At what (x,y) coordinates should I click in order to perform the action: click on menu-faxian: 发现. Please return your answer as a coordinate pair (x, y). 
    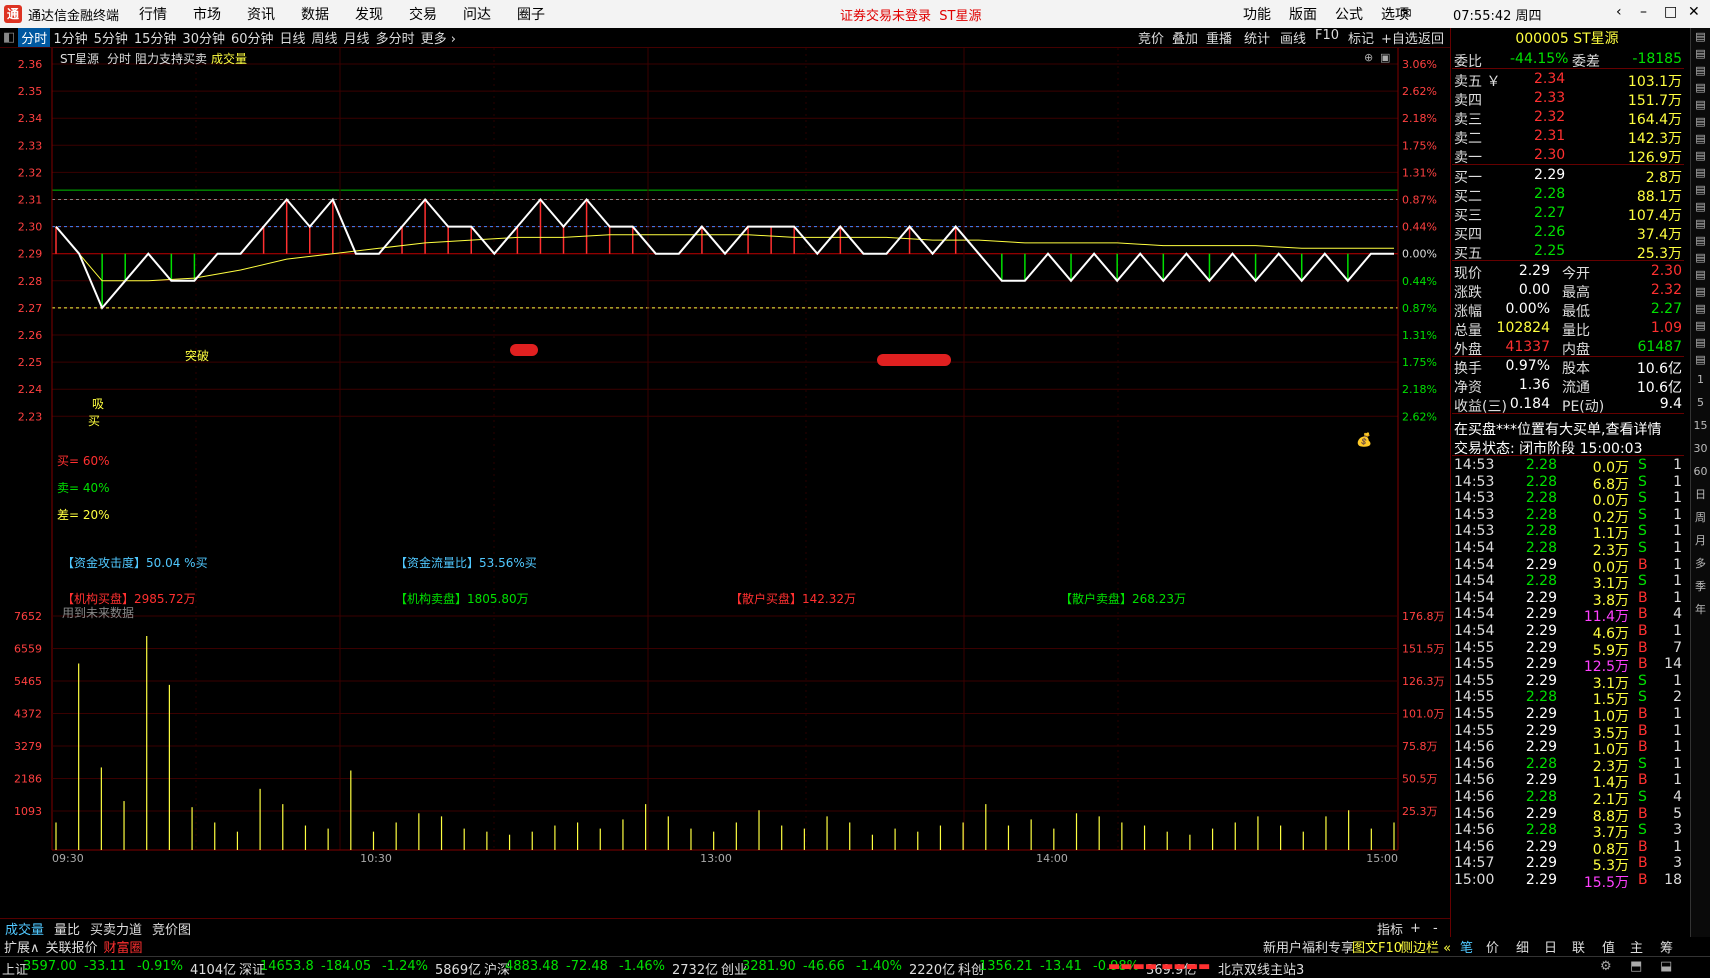
    Looking at the image, I should click on (369, 14).